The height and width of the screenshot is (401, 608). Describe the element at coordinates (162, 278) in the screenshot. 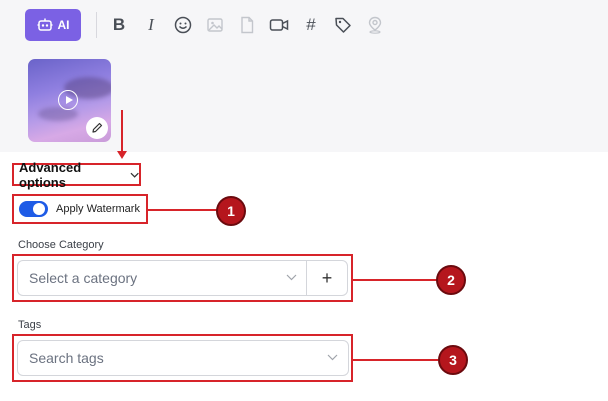

I see `category-select: Select a category` at that location.